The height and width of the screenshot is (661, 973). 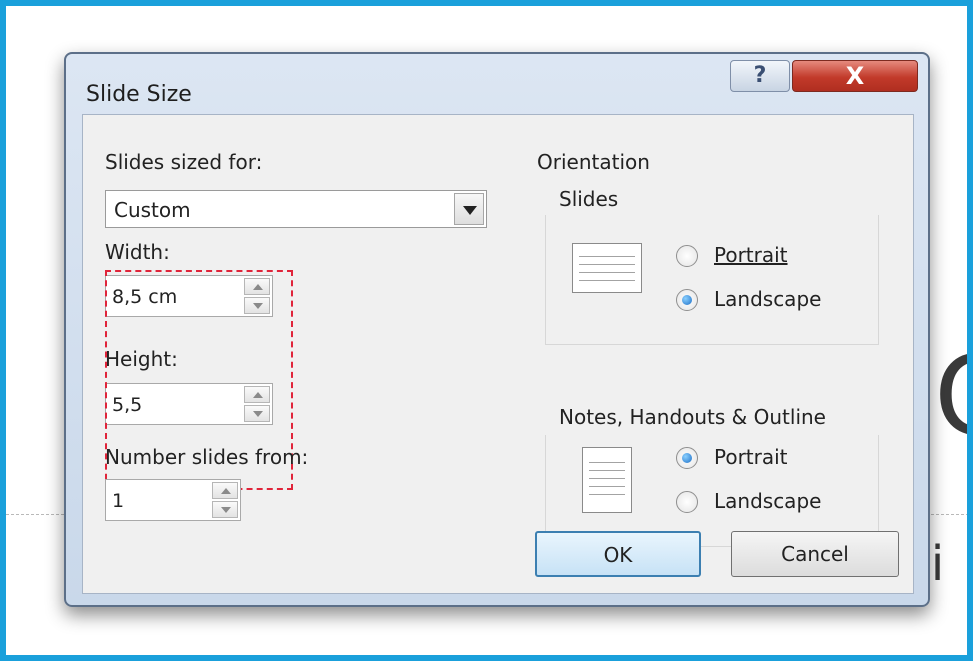 What do you see at coordinates (207, 457) in the screenshot?
I see `number-slides-from-label: Number slides from:` at bounding box center [207, 457].